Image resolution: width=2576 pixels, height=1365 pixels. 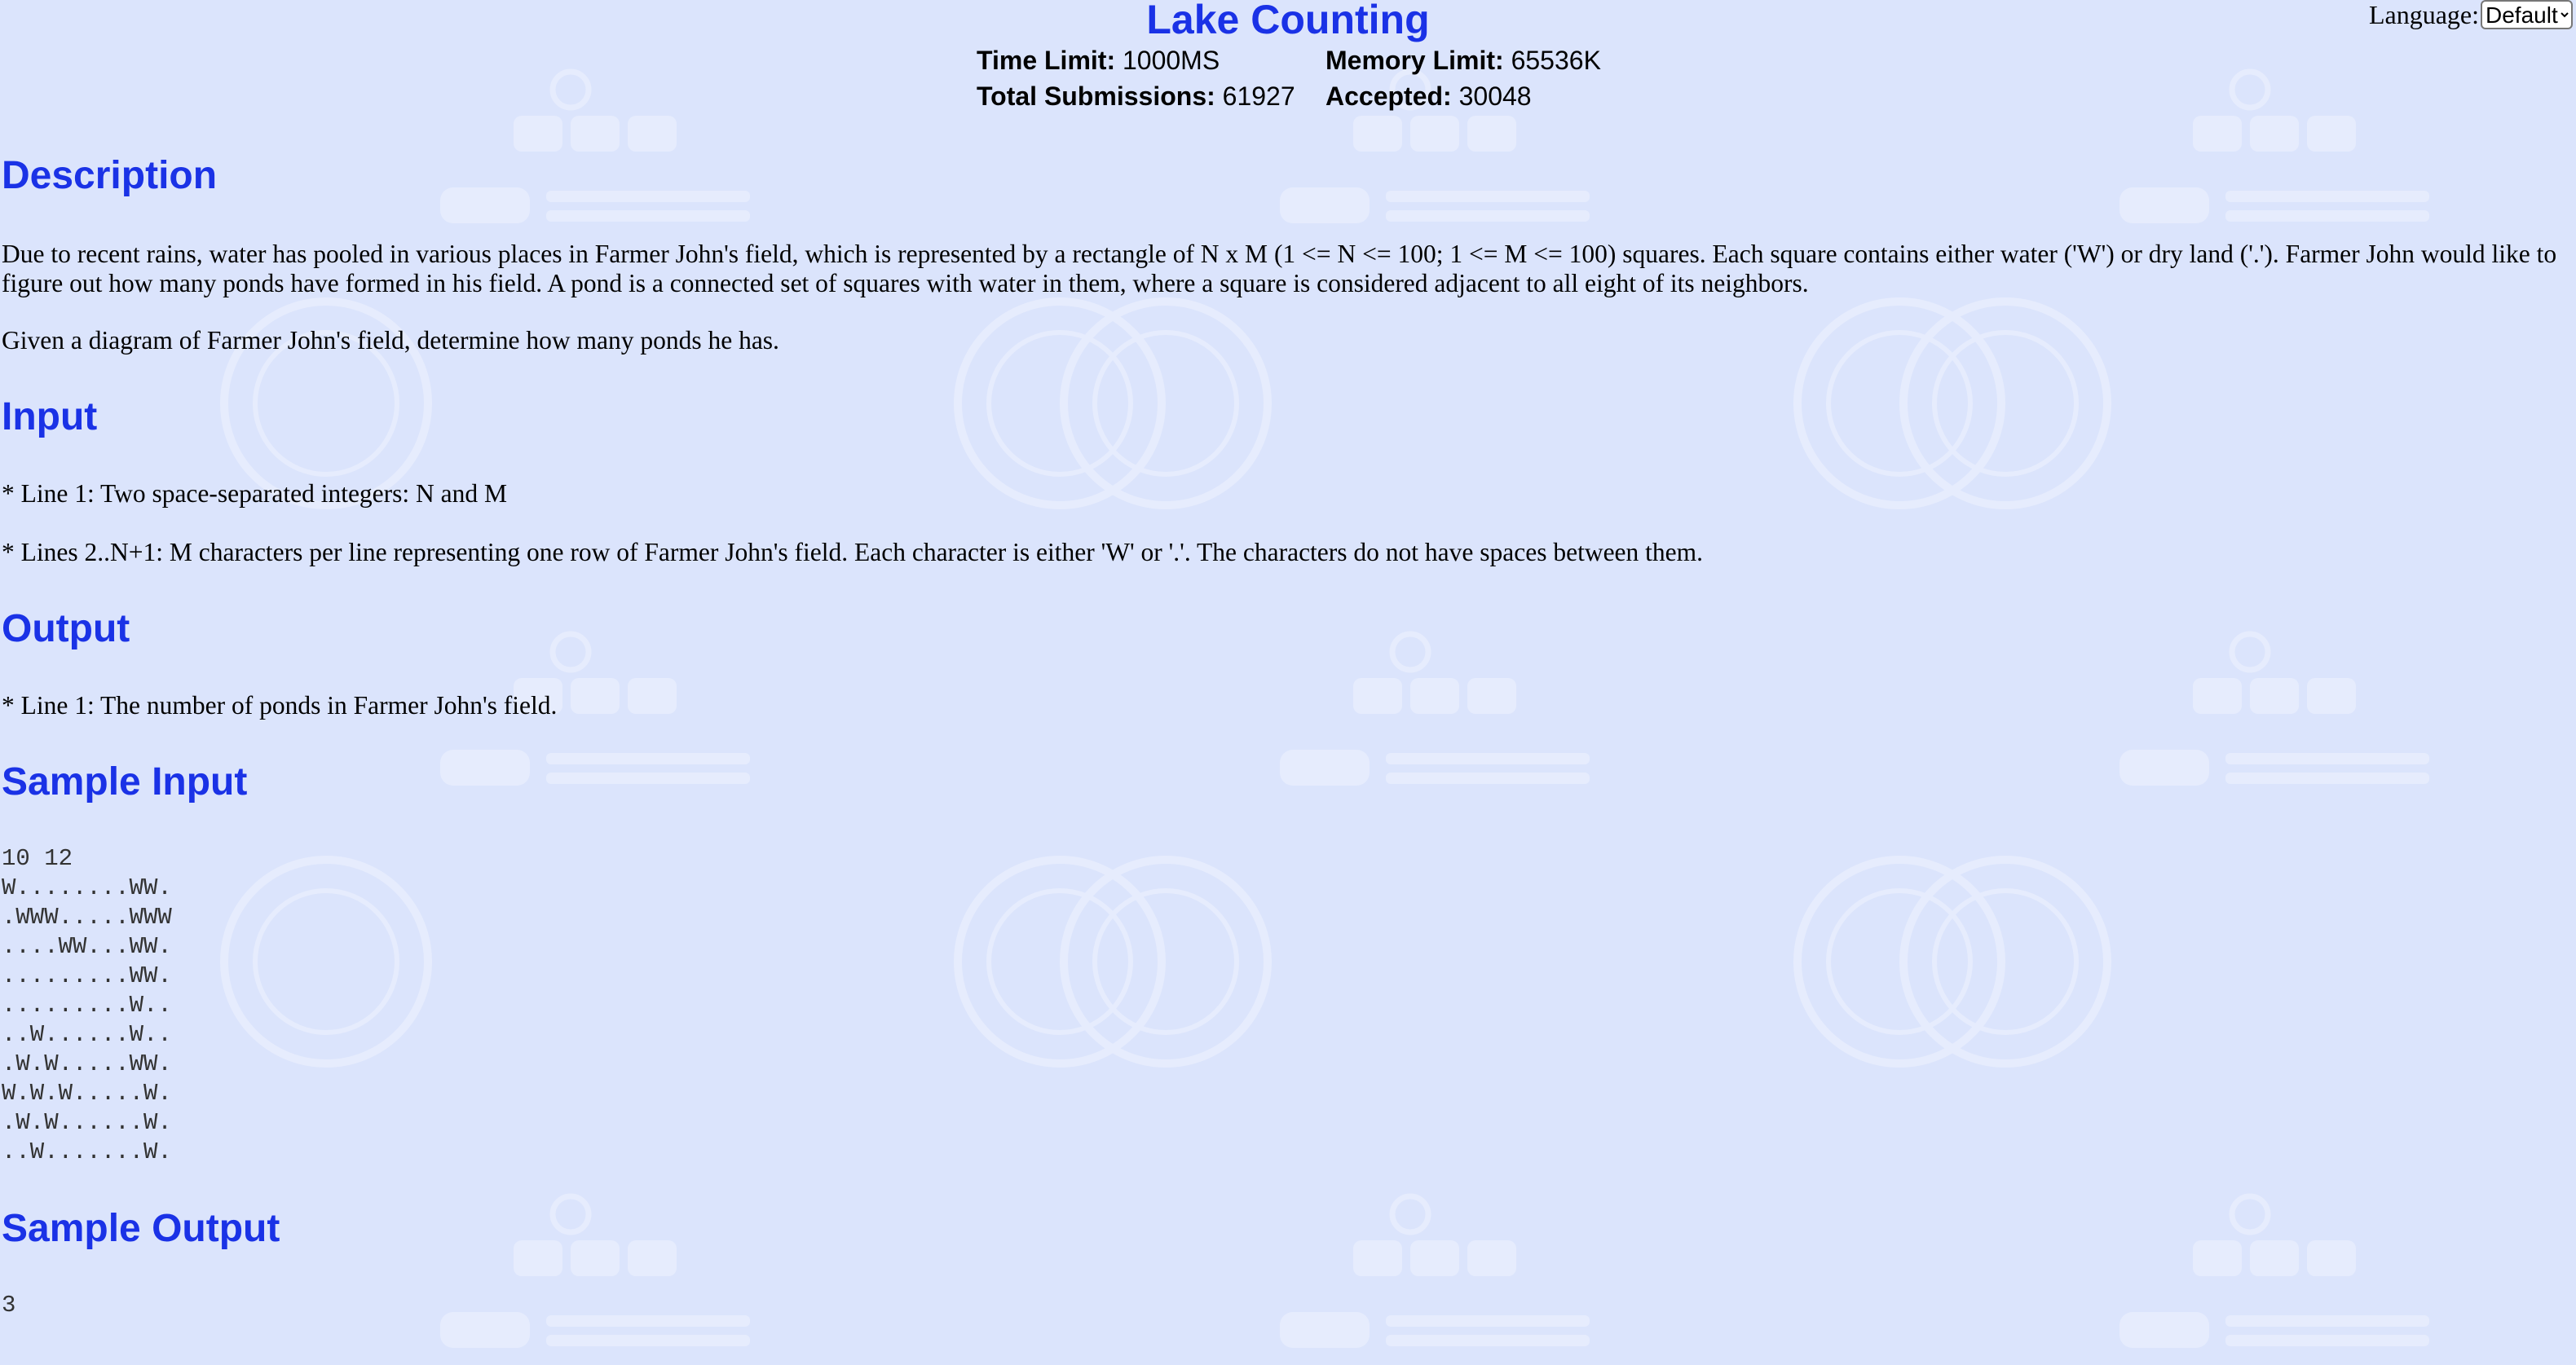 I want to click on memory-limit-value: 65536K, so click(x=1556, y=60).